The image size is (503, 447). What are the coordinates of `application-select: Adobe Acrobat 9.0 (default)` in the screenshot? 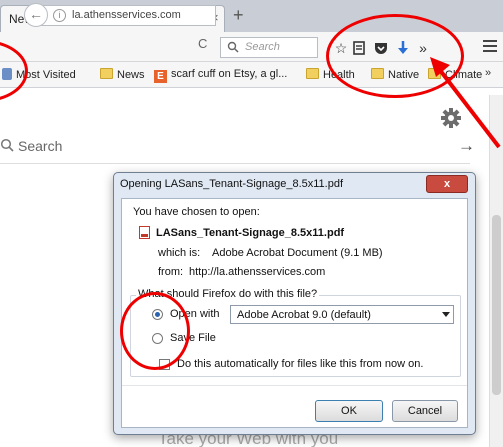 It's located at (342, 314).